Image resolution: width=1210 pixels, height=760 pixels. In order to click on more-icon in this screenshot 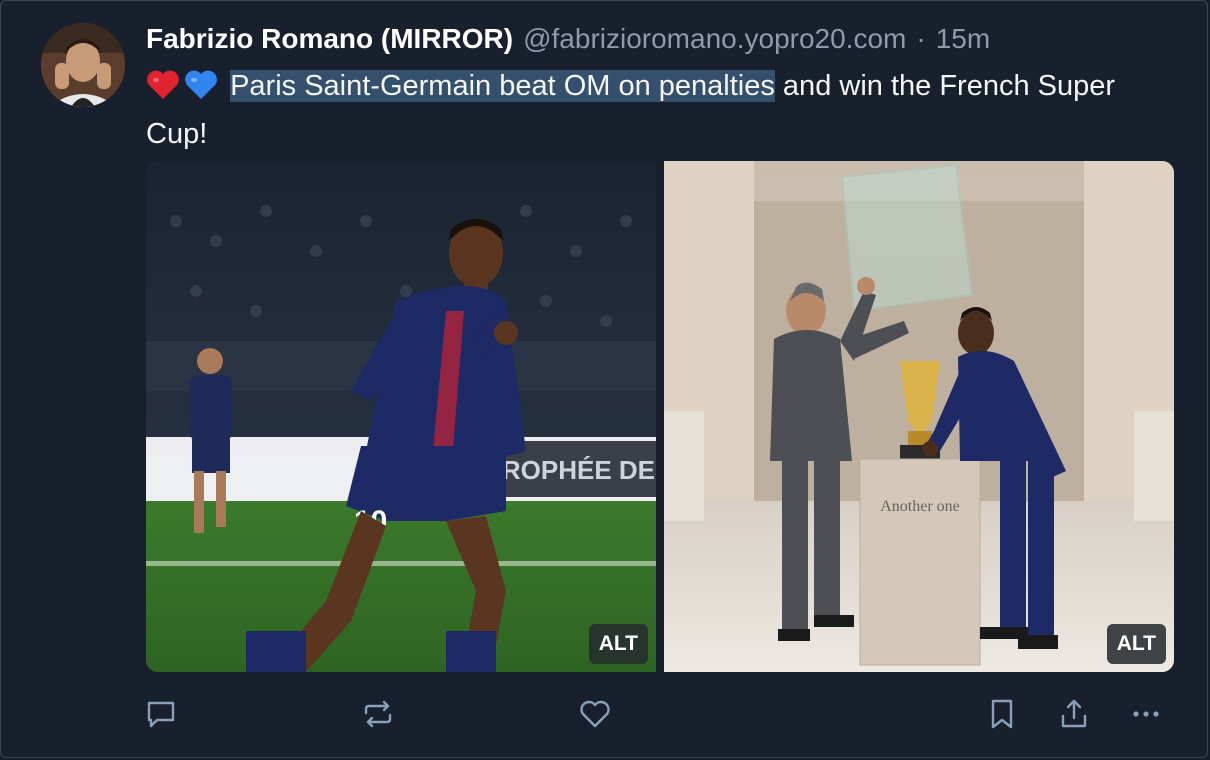, I will do `click(1146, 714)`.